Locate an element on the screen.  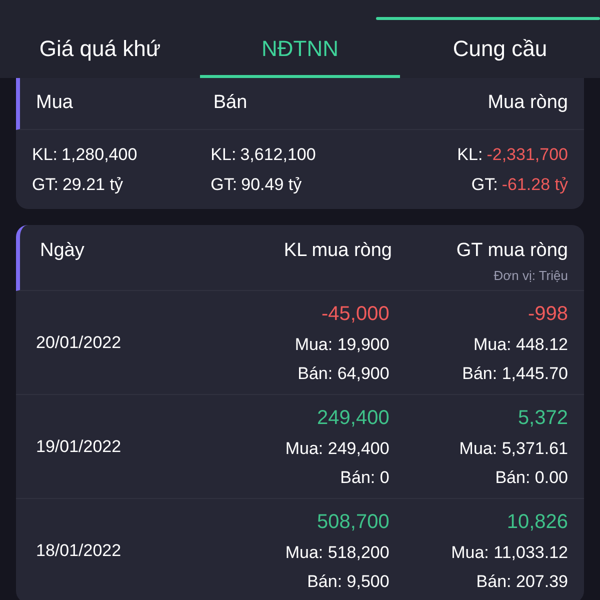
buy-value: Mua: 11,033.12 is located at coordinates (509, 553).